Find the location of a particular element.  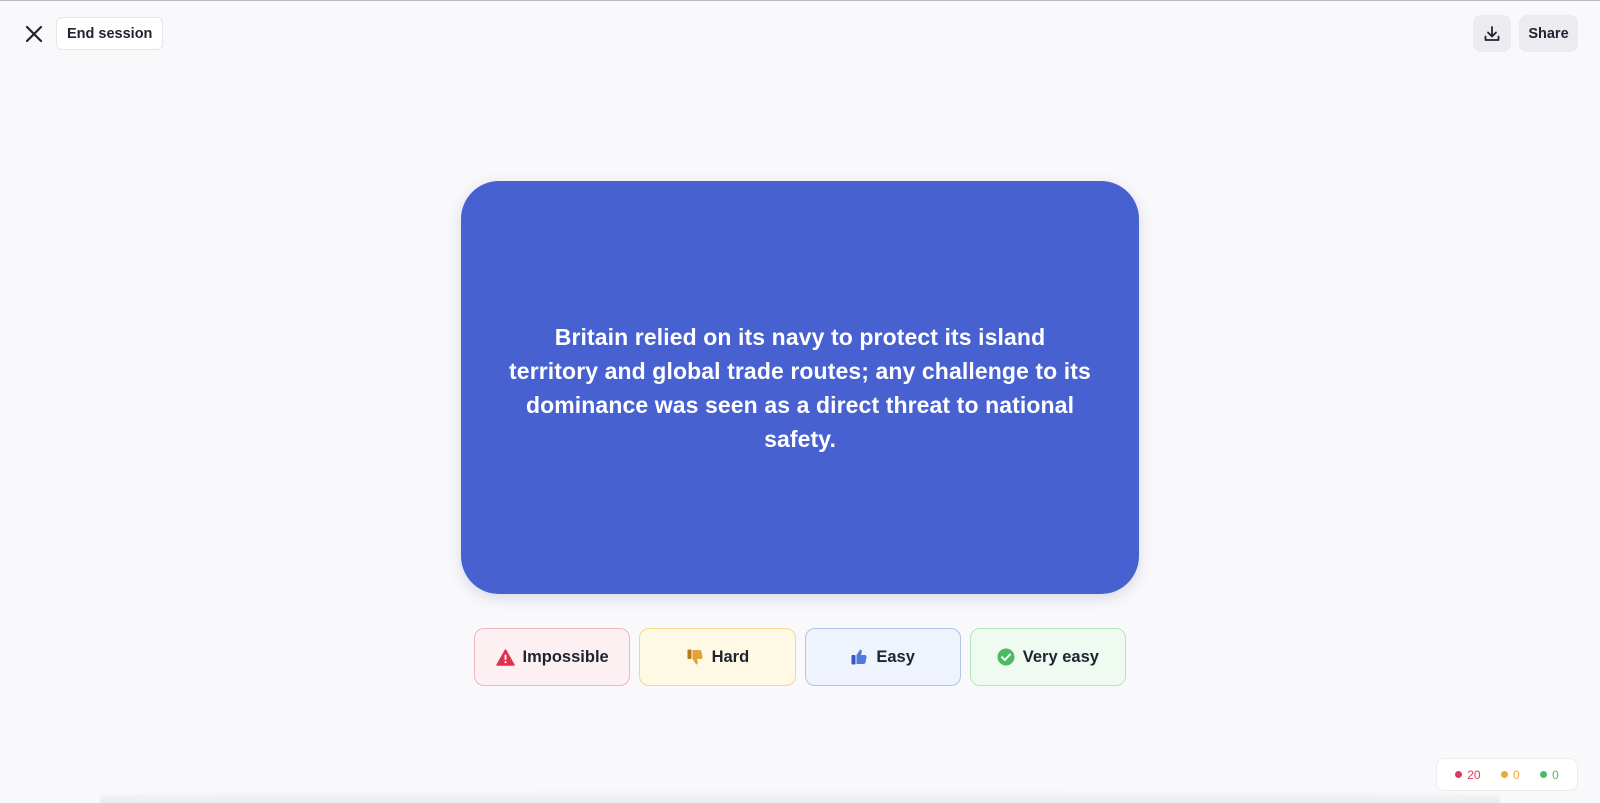

rate-very-easy-button: Very easy is located at coordinates (1047, 657).